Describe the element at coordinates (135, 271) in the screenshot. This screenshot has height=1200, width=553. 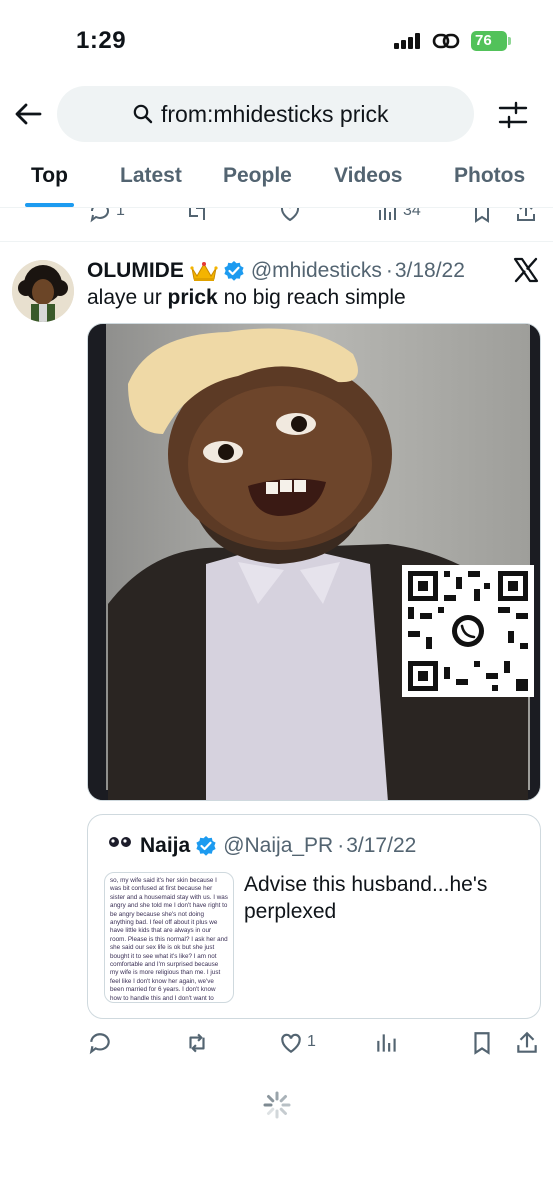
I see `author-name: OLUMIDE` at that location.